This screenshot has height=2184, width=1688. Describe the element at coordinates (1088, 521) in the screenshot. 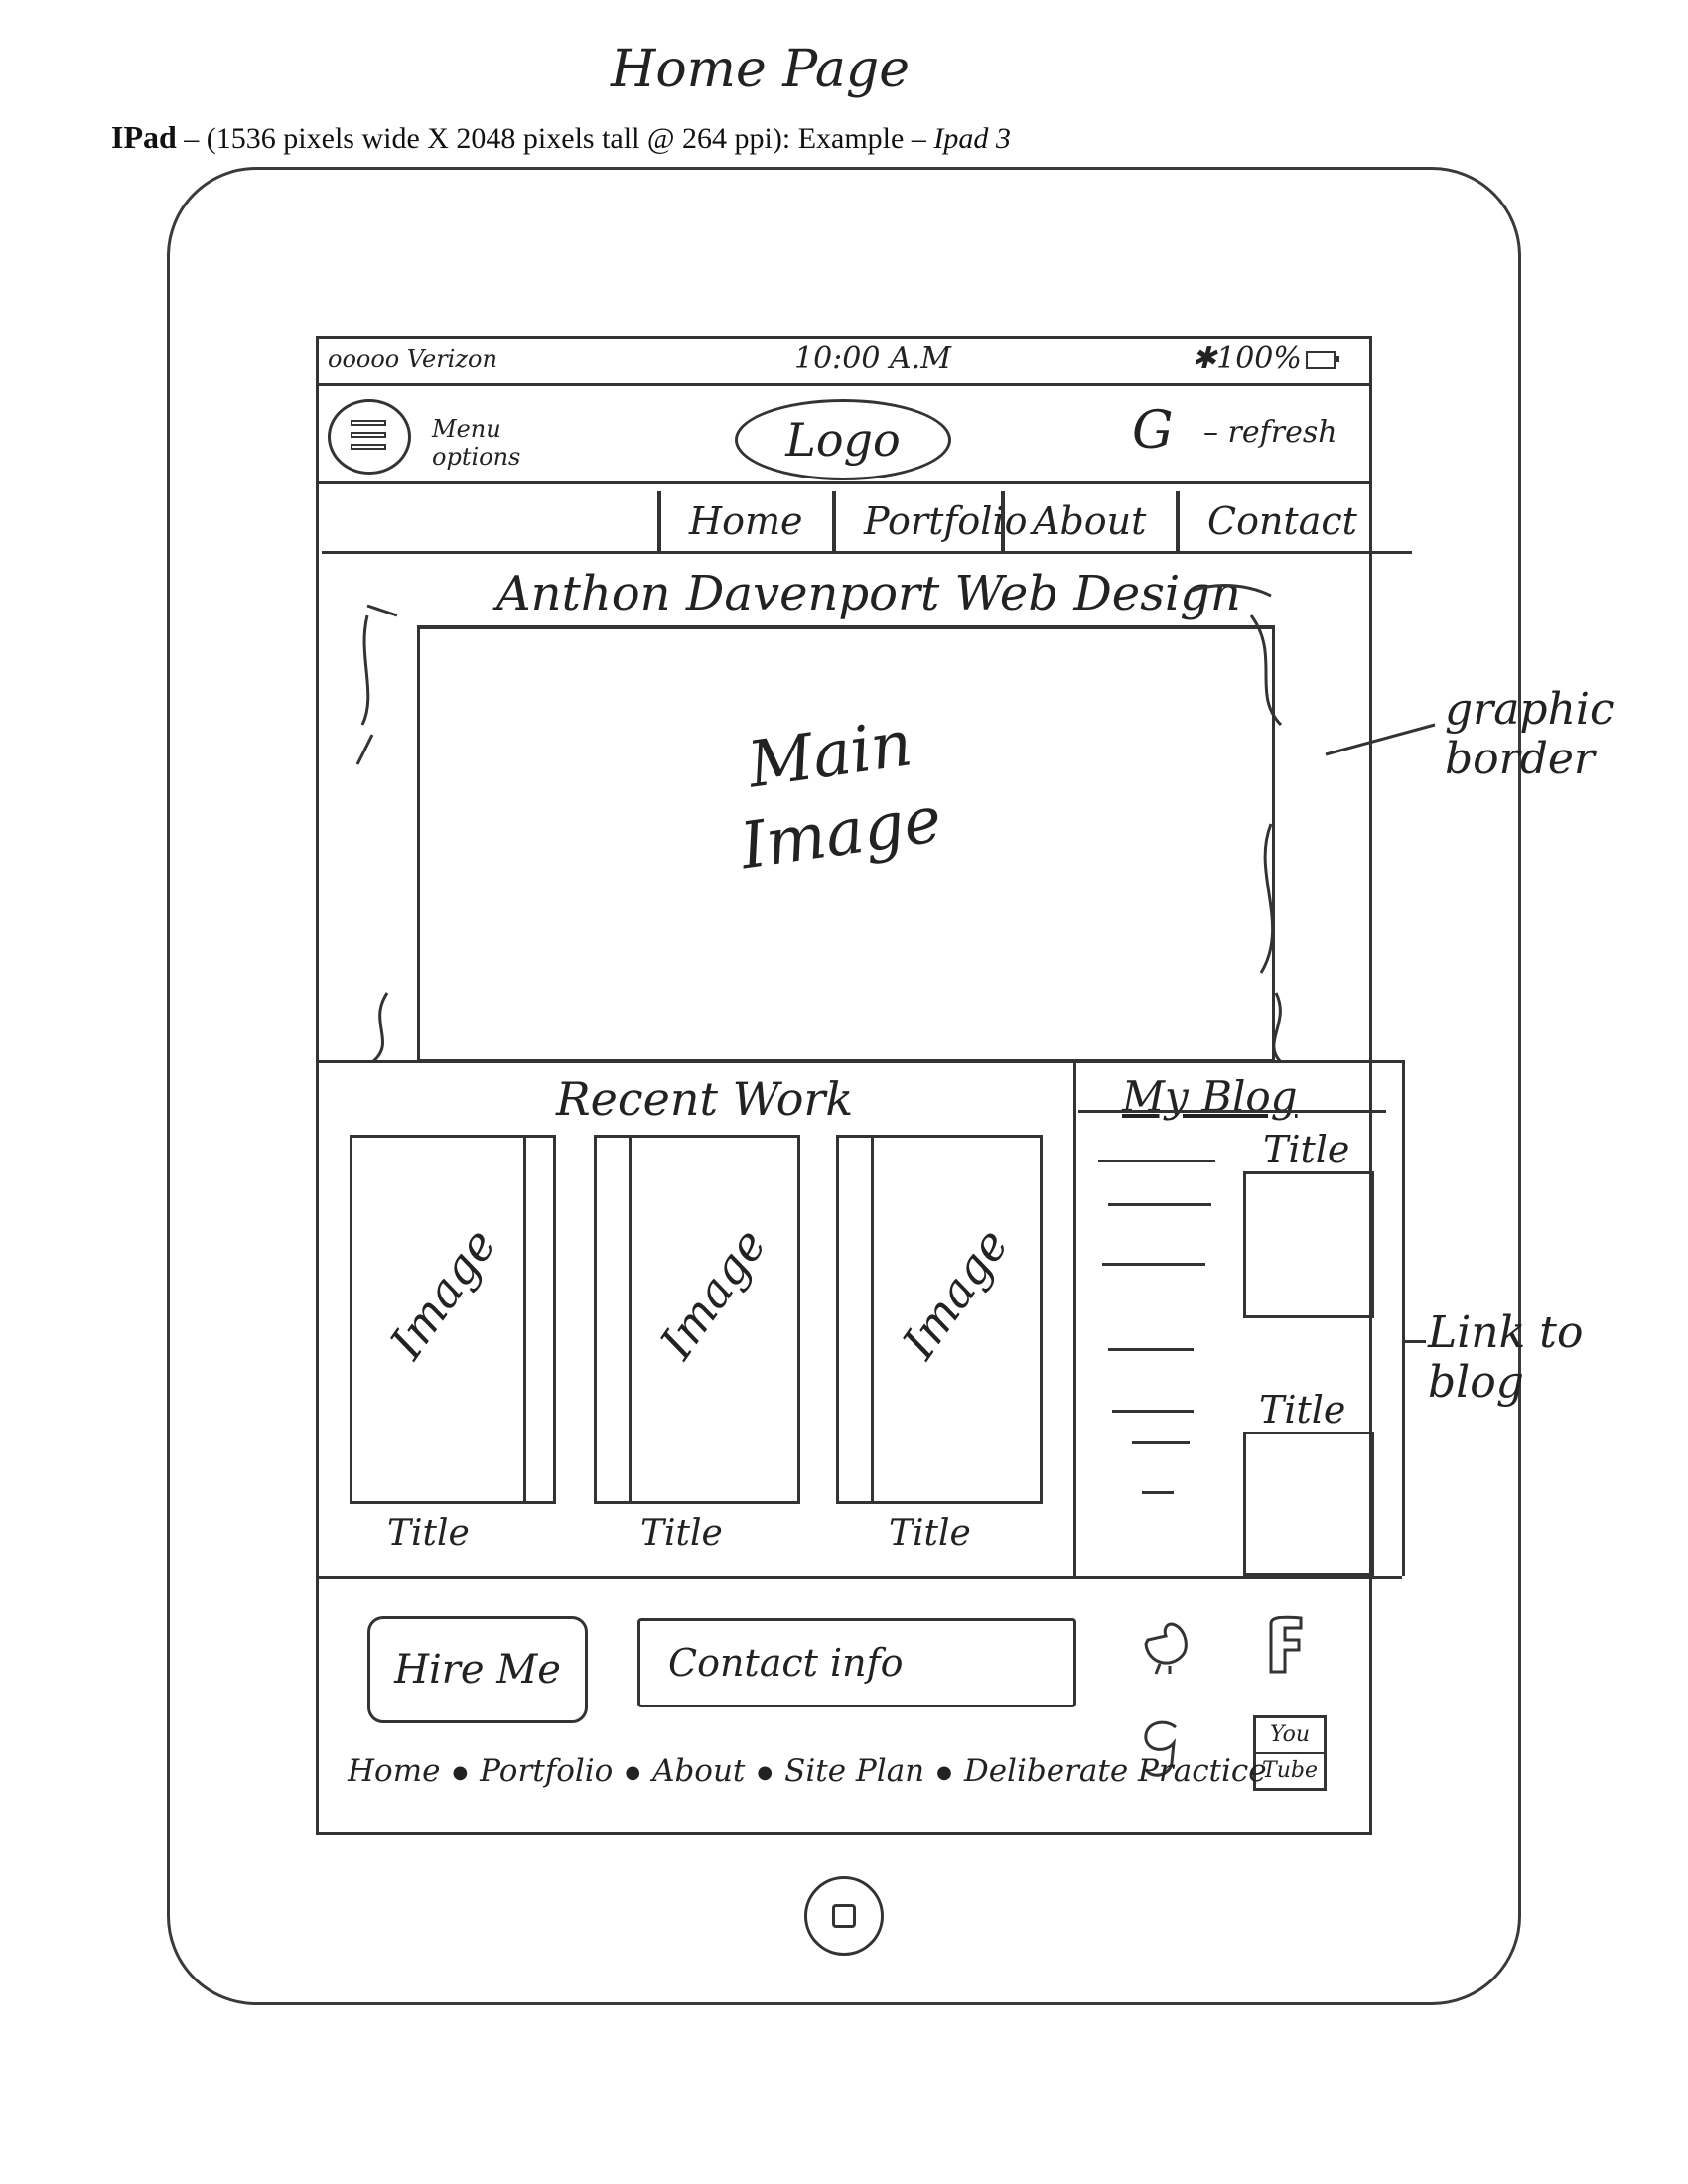

I see `nav-about: About` at that location.